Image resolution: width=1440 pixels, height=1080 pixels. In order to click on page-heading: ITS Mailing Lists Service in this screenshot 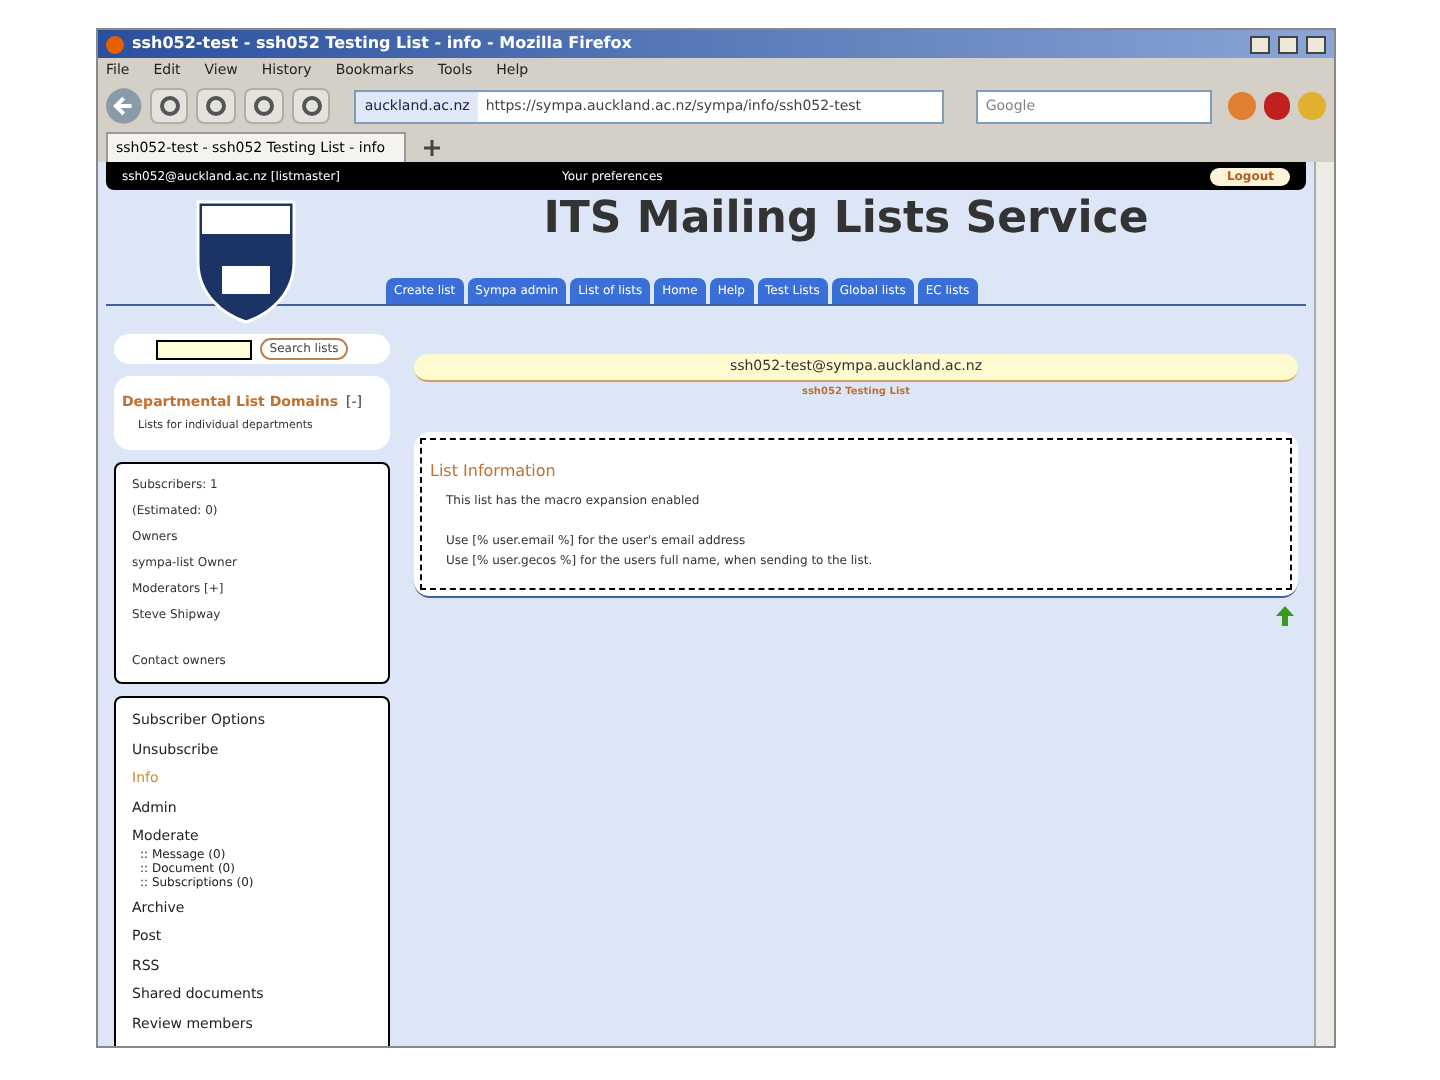, I will do `click(846, 220)`.